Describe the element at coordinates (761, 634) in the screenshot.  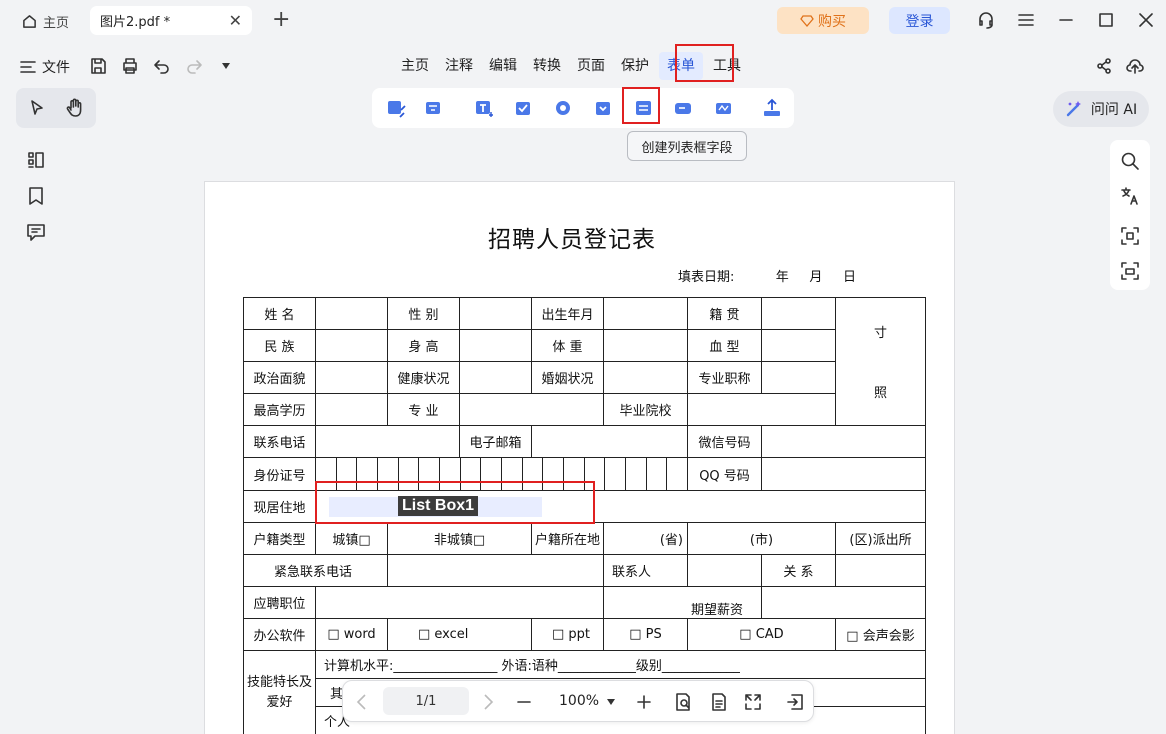
I see `cell-option: □ CAD` at that location.